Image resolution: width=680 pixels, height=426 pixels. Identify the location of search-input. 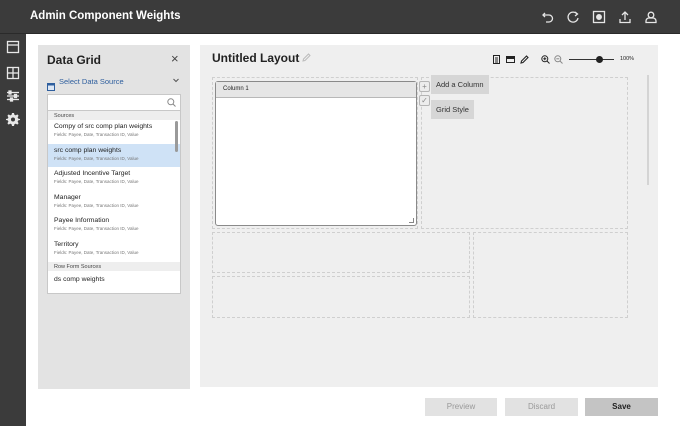
(107, 103).